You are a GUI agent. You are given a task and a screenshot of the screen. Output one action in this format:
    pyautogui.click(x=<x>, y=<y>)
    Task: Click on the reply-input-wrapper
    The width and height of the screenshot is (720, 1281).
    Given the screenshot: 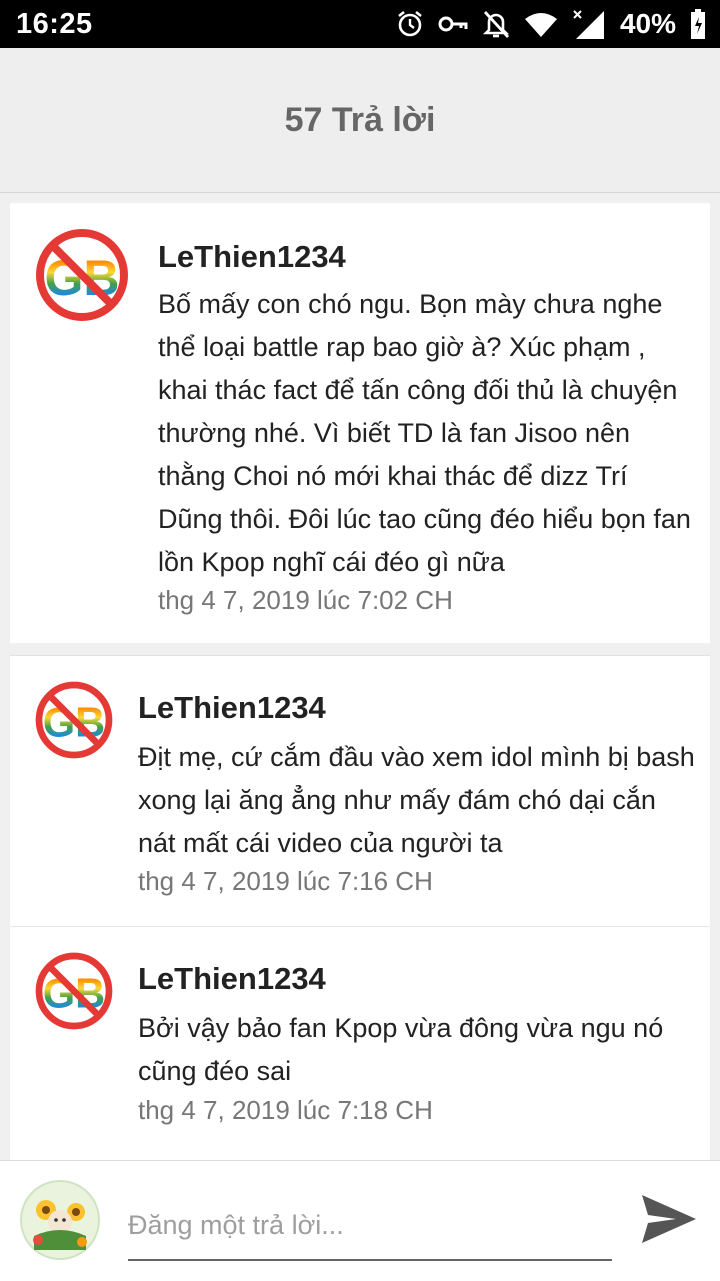 What is the action you would take?
    pyautogui.click(x=370, y=1229)
    